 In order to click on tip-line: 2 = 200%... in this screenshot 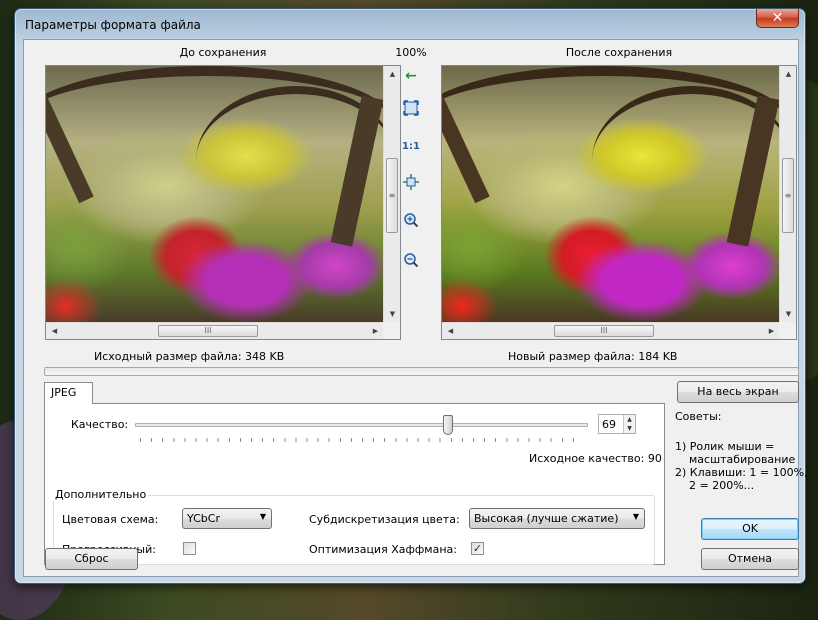, I will do `click(722, 485)`.